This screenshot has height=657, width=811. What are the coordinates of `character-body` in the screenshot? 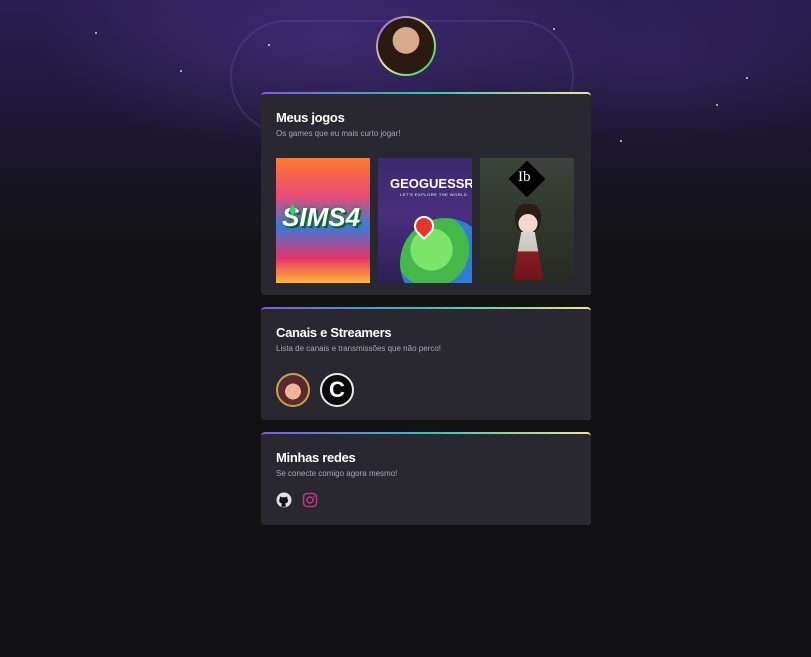 It's located at (528, 256).